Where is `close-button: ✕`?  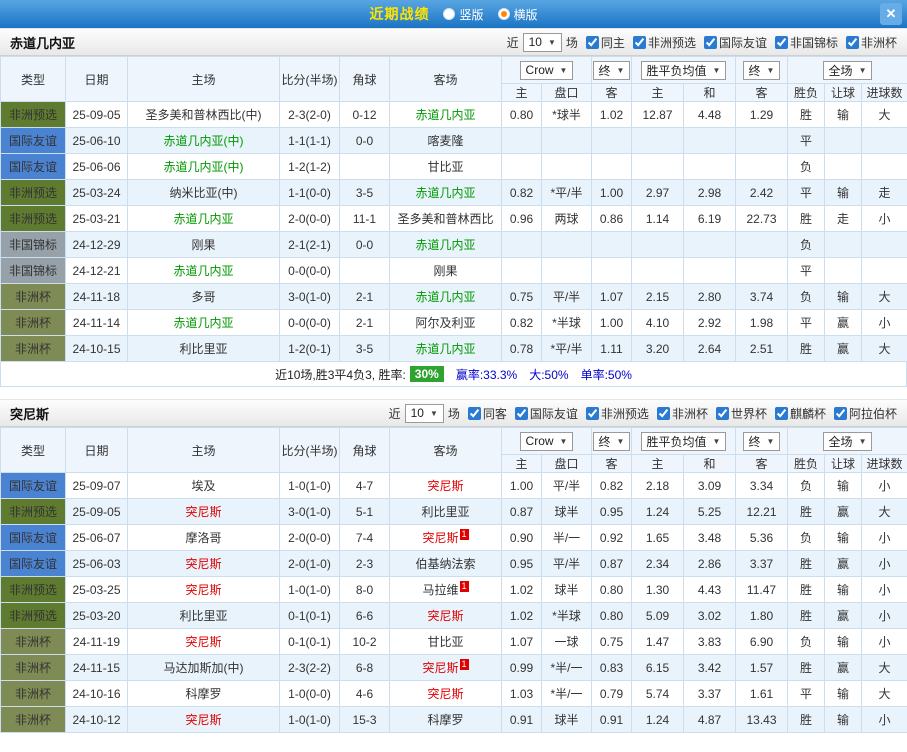 close-button: ✕ is located at coordinates (891, 14).